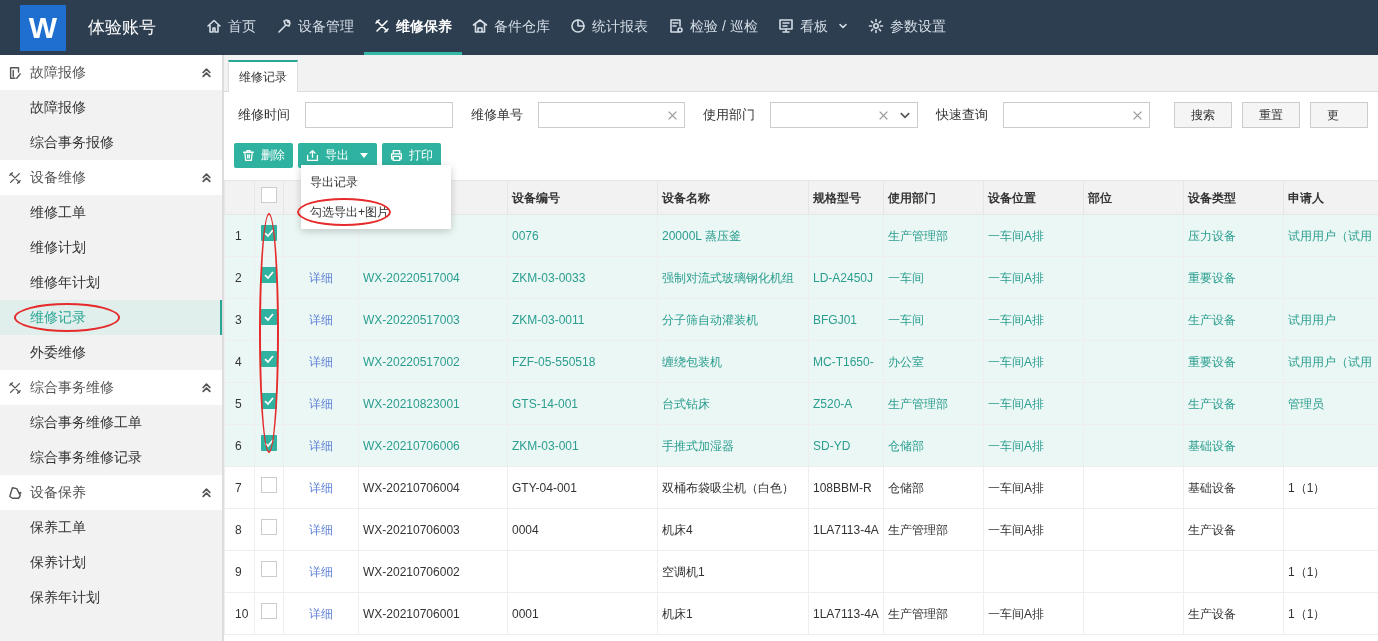 The width and height of the screenshot is (1378, 641). Describe the element at coordinates (1306, 197) in the screenshot. I see `column-header: 申请人` at that location.